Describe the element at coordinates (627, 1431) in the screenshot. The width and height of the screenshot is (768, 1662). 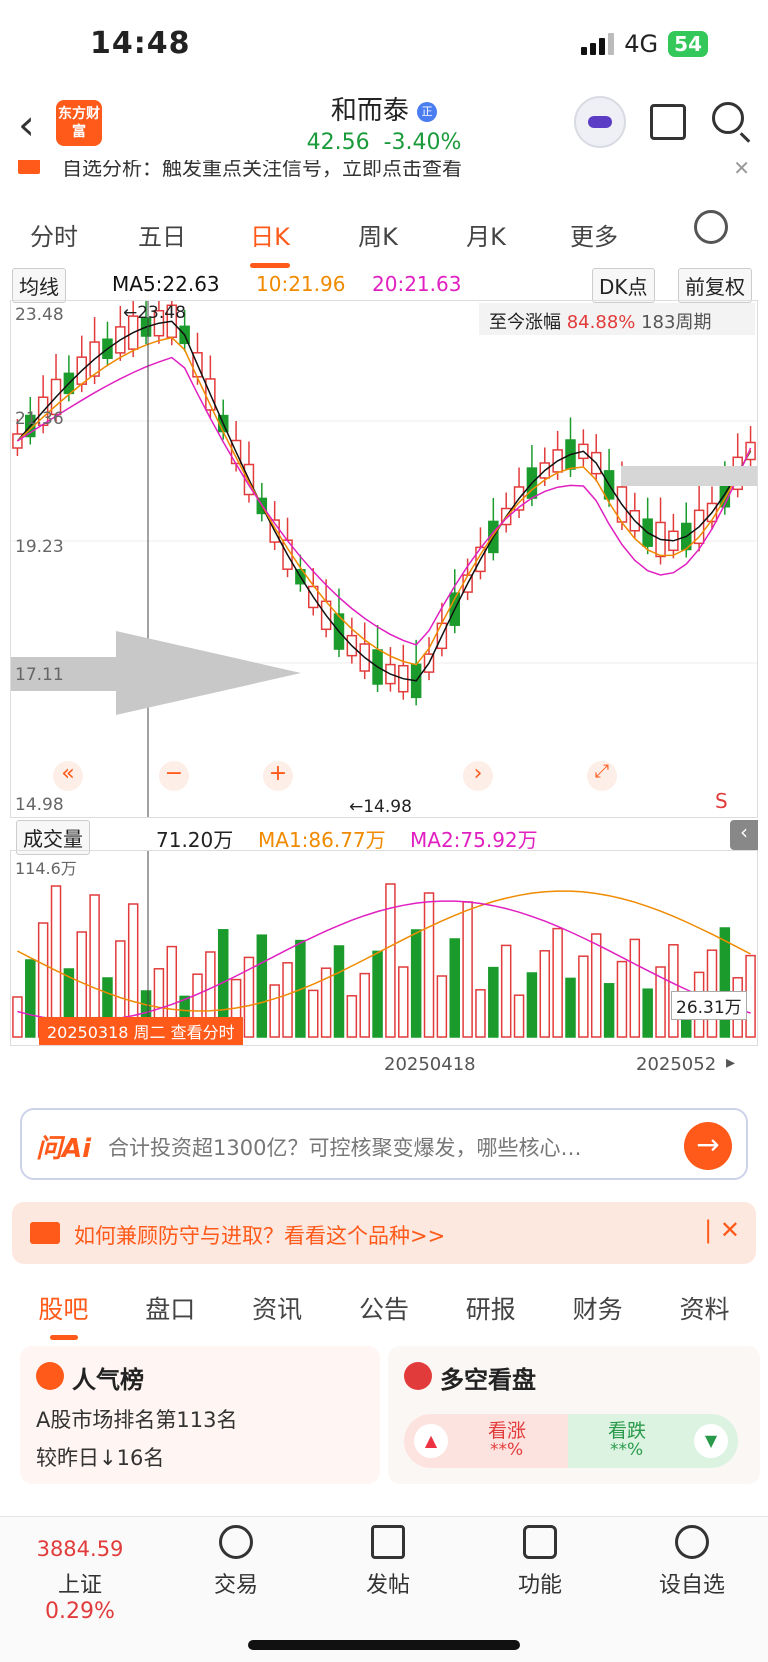
I see `bear-label: 看跌` at that location.